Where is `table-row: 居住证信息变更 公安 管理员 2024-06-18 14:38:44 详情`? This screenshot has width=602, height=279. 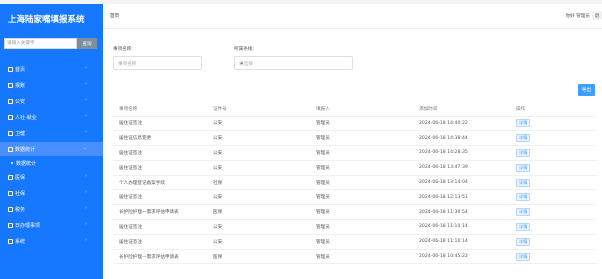
table-row: 居住证信息变更 公安 管理员 2024-06-18 14:38:44 详情 is located at coordinates (355, 138).